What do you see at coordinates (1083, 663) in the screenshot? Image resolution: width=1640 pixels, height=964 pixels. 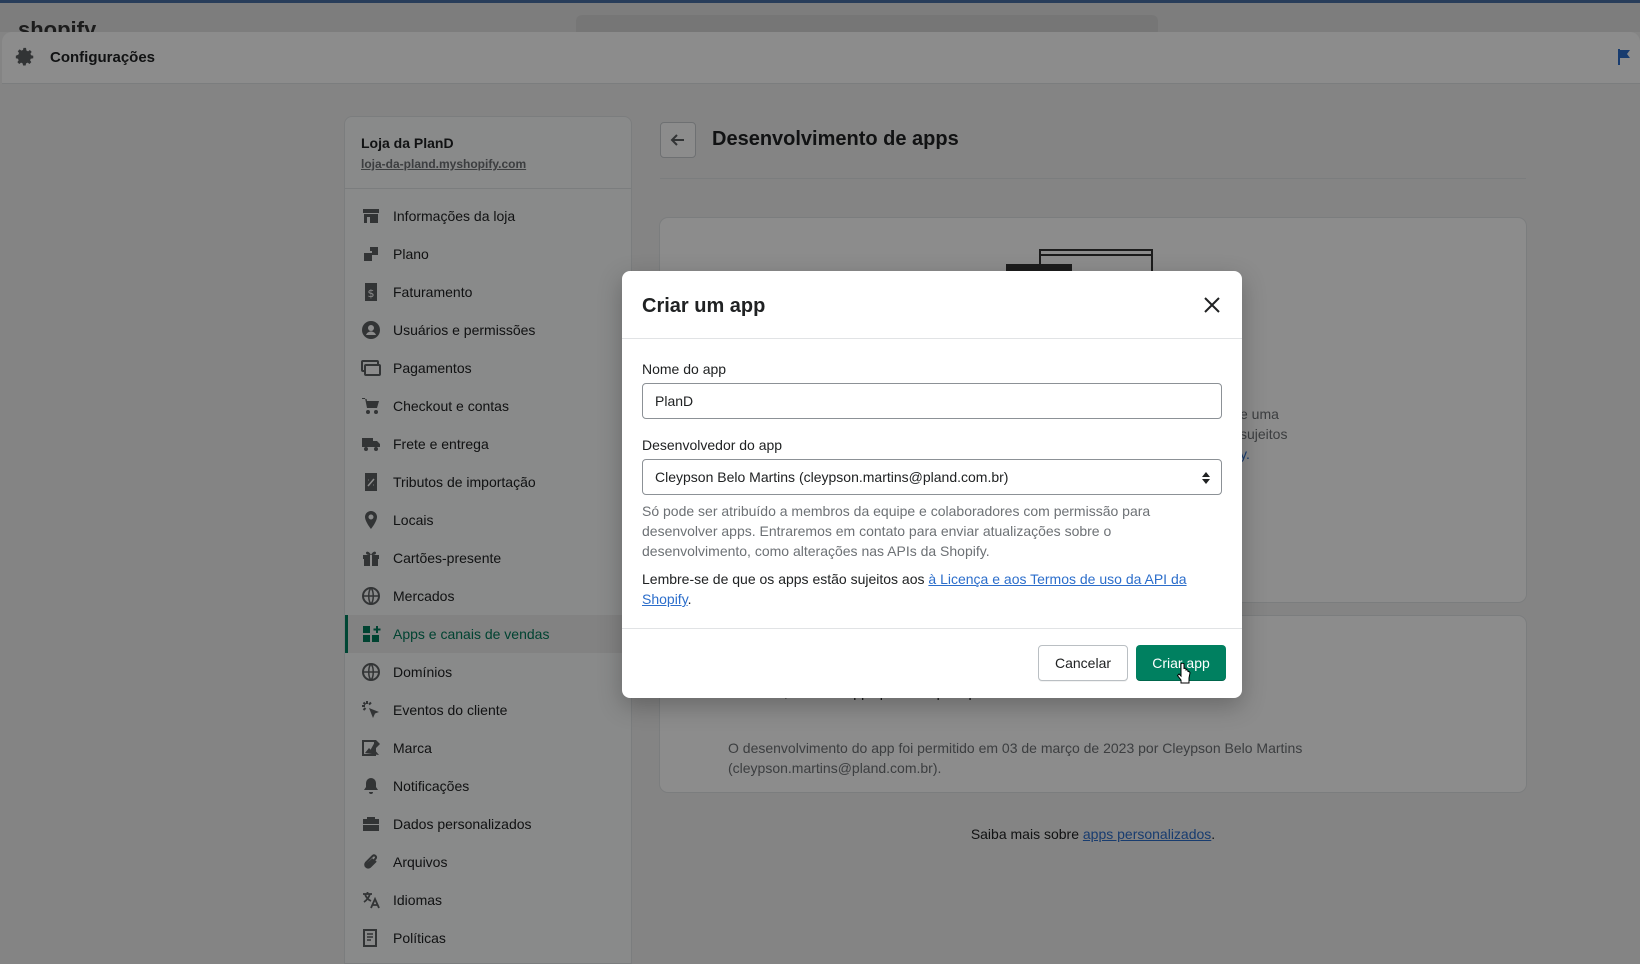 I see `cancel-button: Cancelar` at bounding box center [1083, 663].